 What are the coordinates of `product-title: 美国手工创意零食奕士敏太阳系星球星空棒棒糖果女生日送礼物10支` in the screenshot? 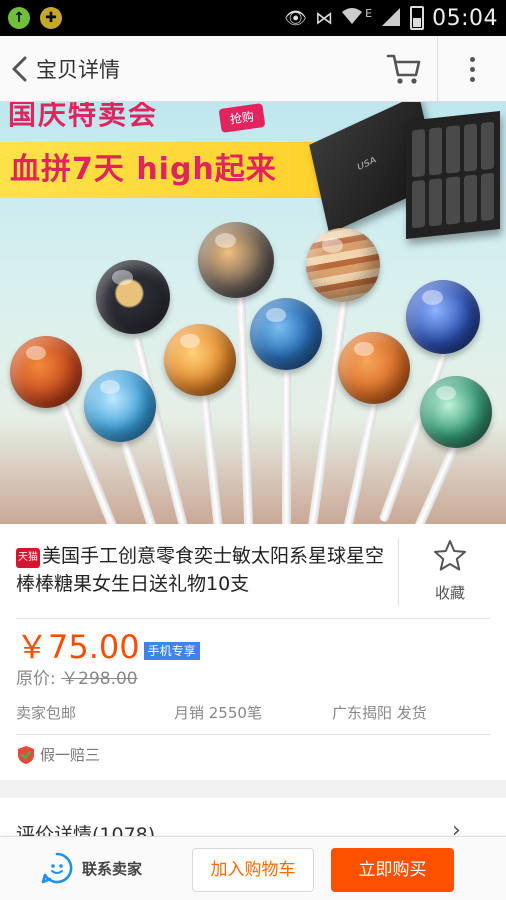 It's located at (200, 570).